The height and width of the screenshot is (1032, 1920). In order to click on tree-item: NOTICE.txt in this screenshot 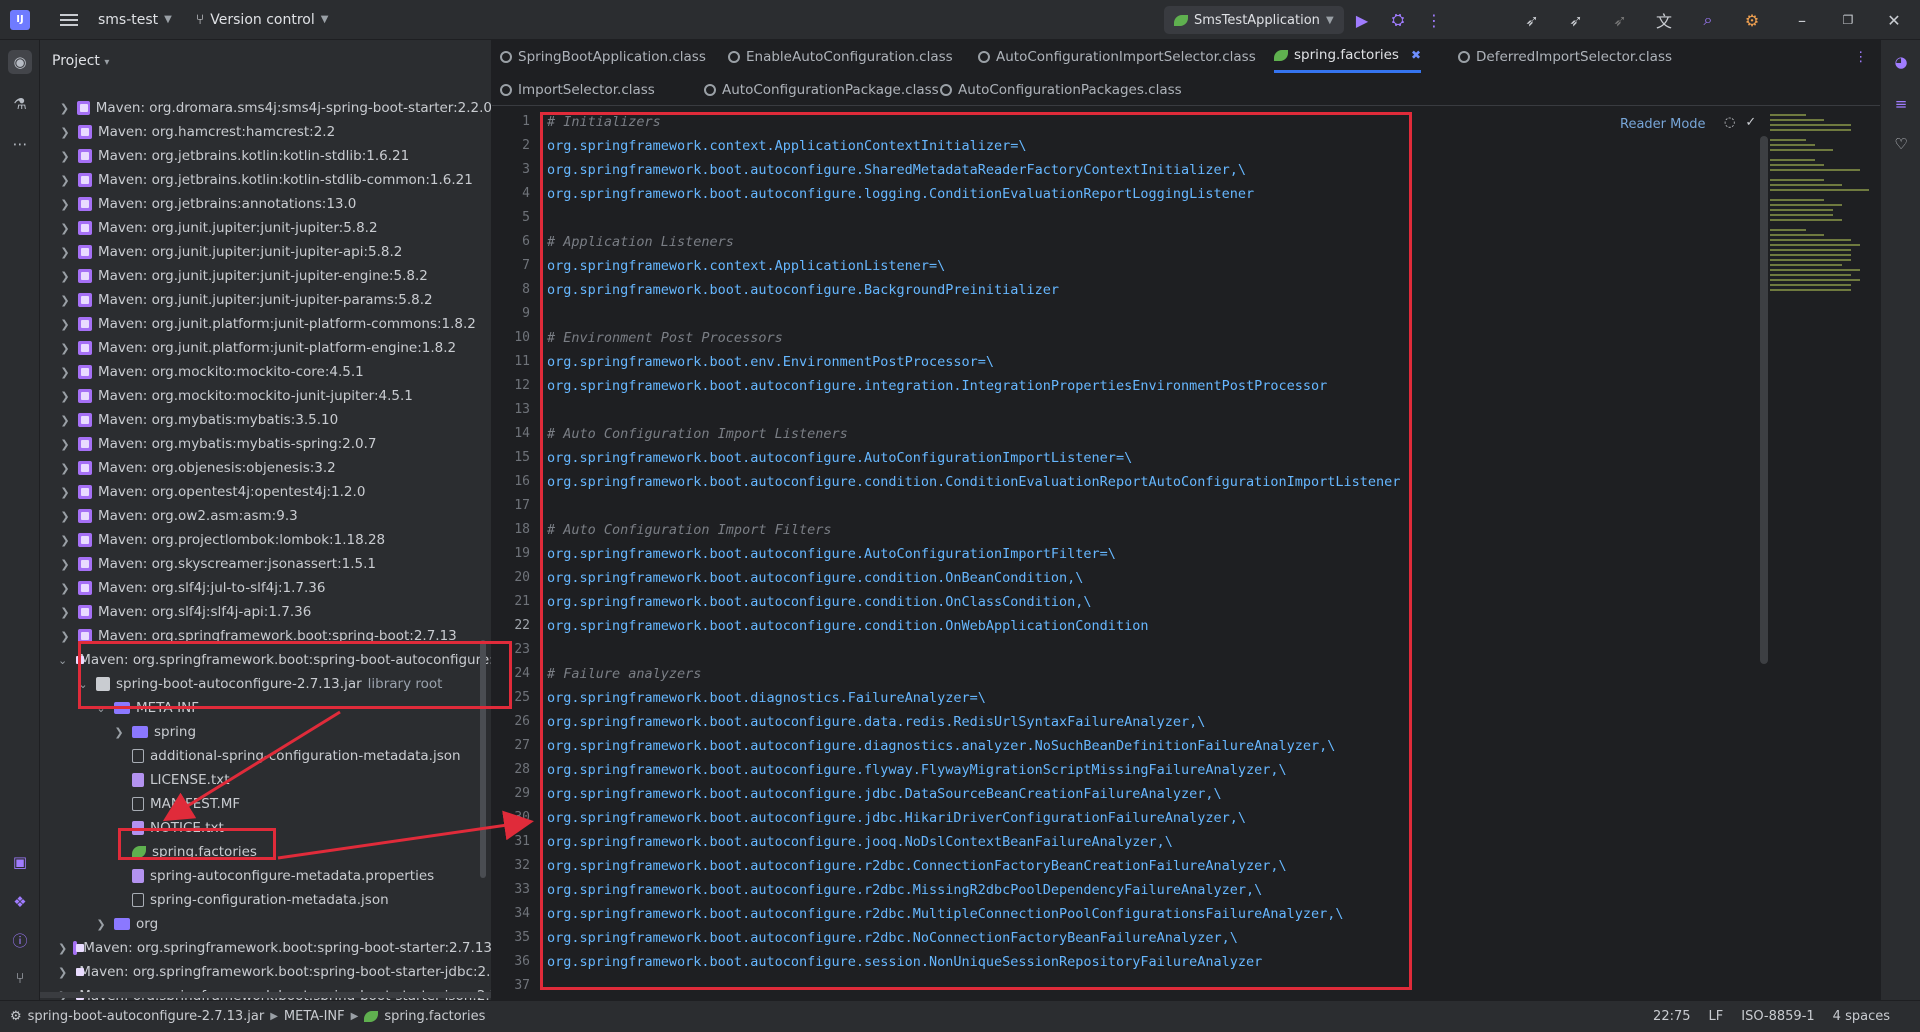, I will do `click(265, 828)`.